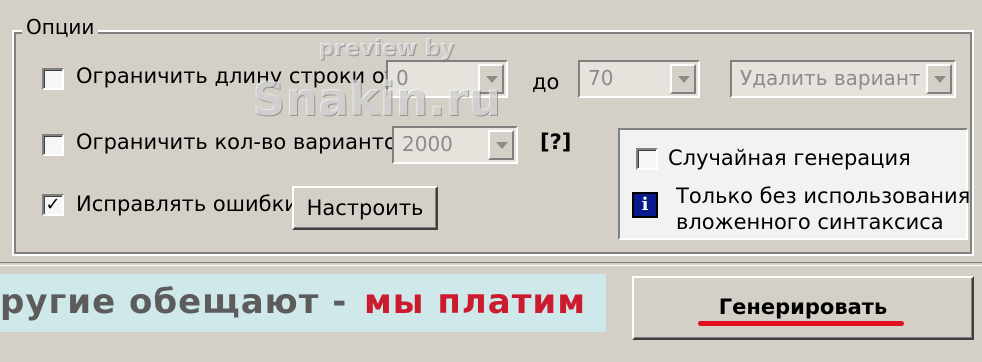 The height and width of the screenshot is (362, 982). What do you see at coordinates (455, 145) in the screenshot?
I see `count-combo: 2000` at bounding box center [455, 145].